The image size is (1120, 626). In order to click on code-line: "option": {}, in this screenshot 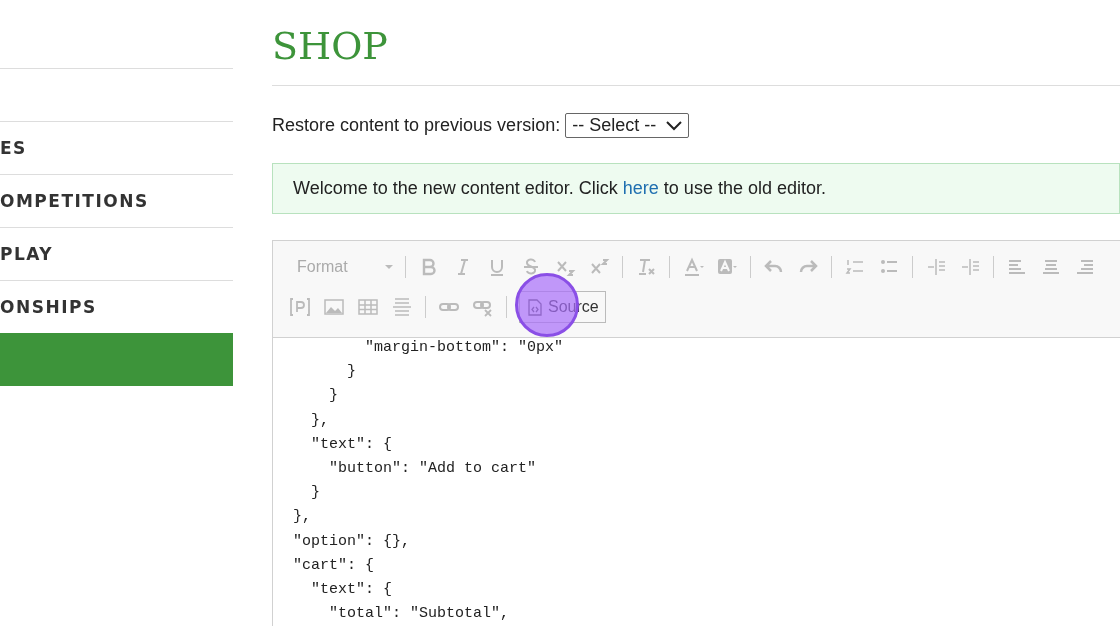, I will do `click(352, 541)`.